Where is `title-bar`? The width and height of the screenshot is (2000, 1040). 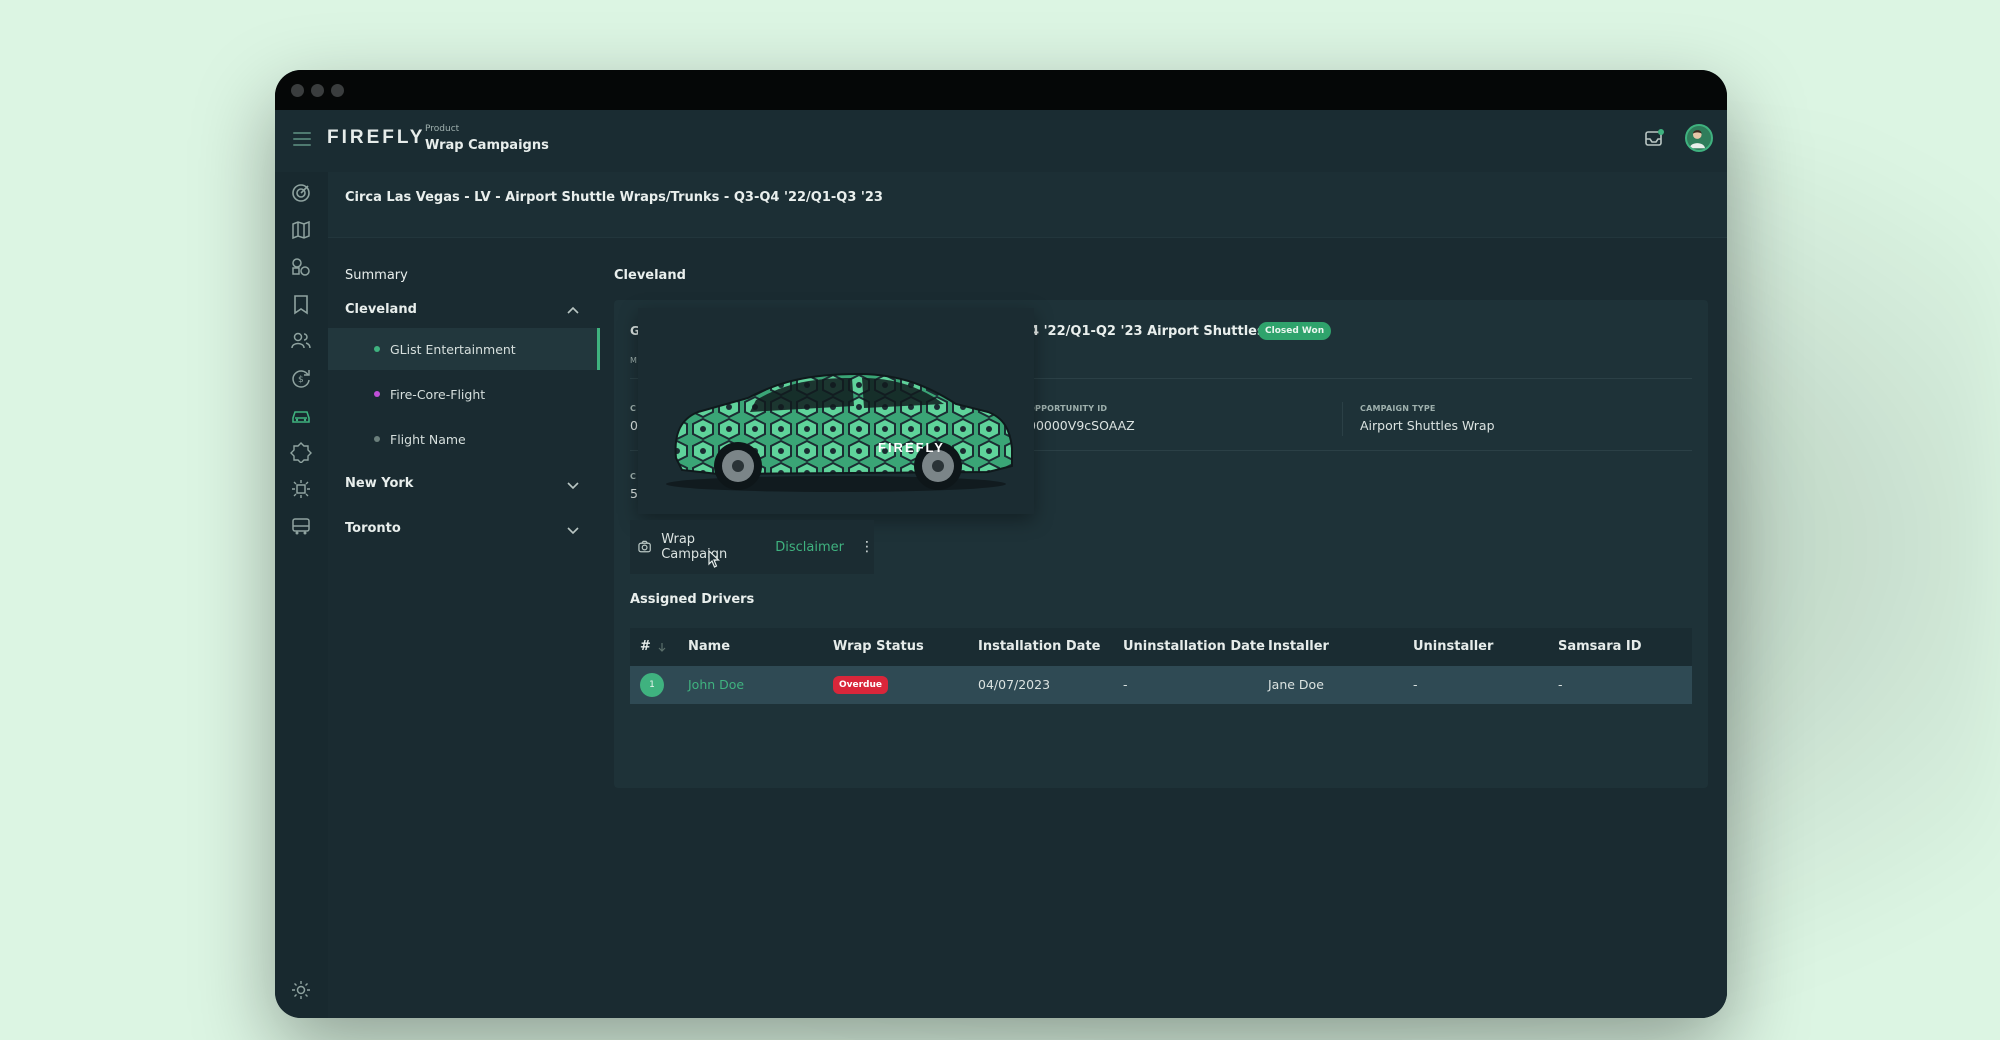
title-bar is located at coordinates (1001, 90).